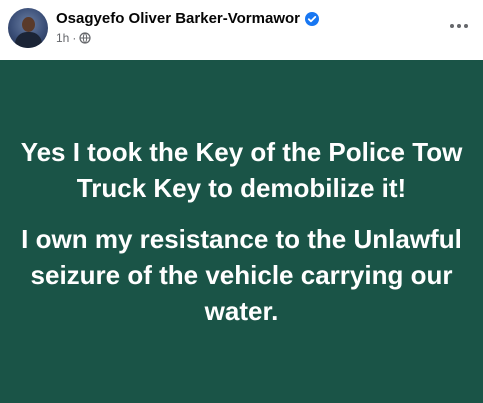 Image resolution: width=483 pixels, height=403 pixels. I want to click on author-name: Osagyefo Oliver Barker-Vormawor, so click(178, 18).